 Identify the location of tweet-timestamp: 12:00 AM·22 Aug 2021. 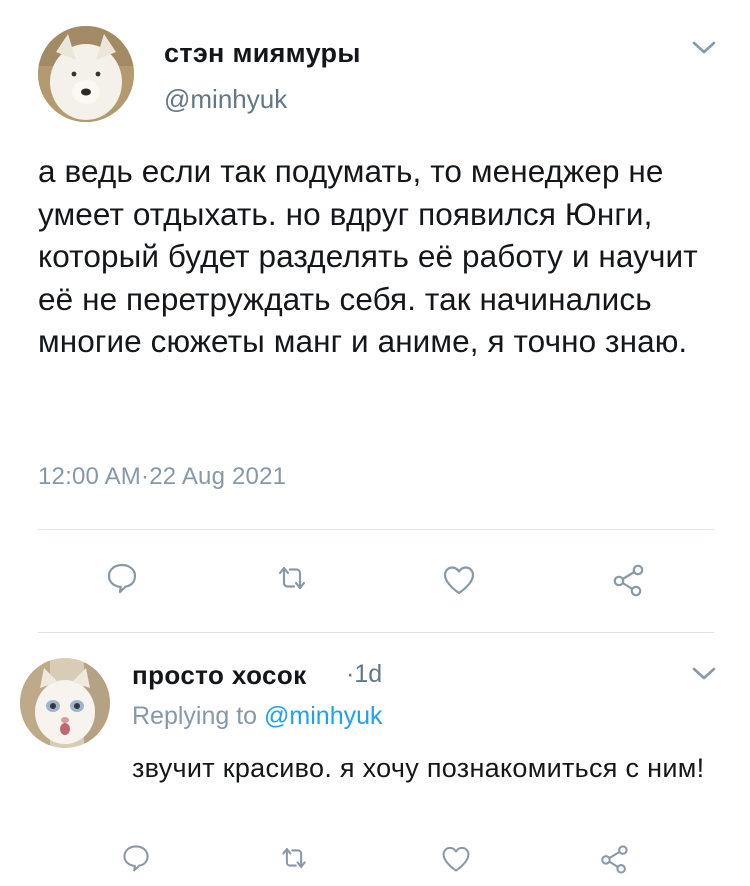
(162, 477).